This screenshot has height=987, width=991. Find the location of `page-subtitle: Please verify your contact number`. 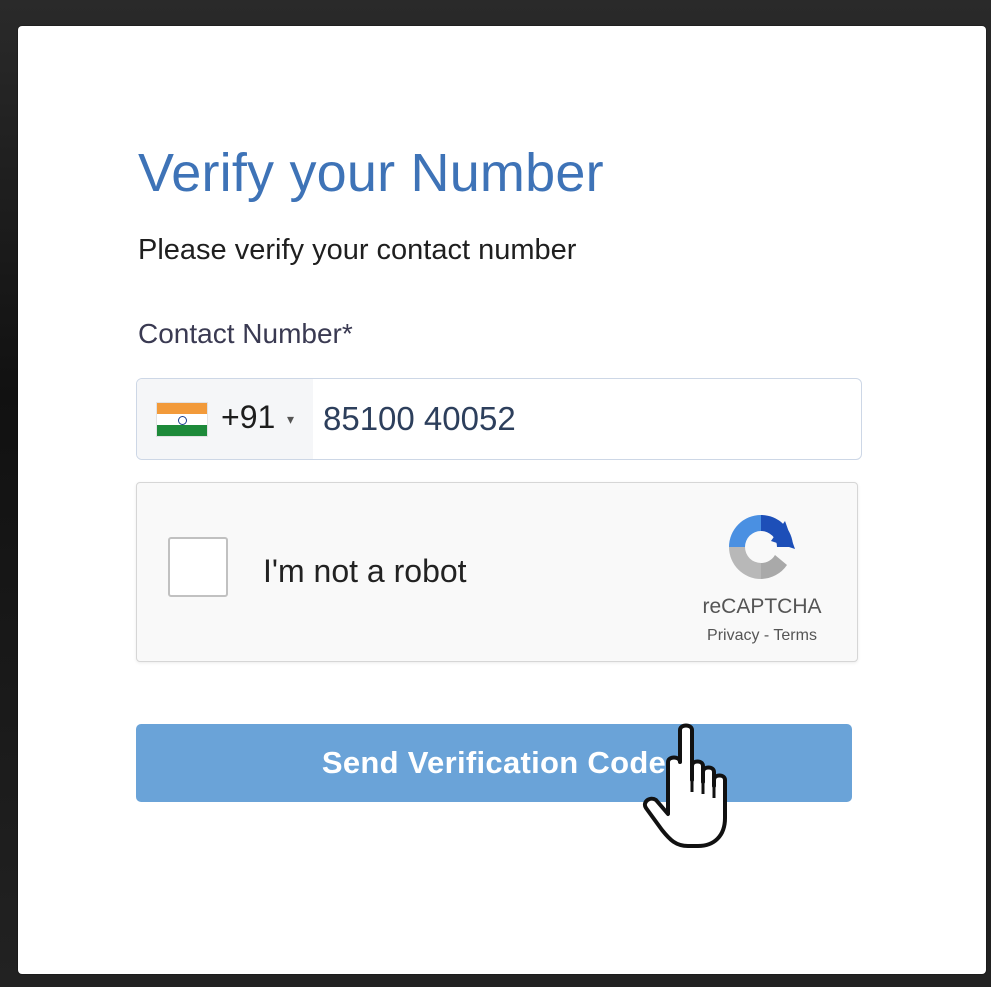

page-subtitle: Please verify your contact number is located at coordinates (357, 250).